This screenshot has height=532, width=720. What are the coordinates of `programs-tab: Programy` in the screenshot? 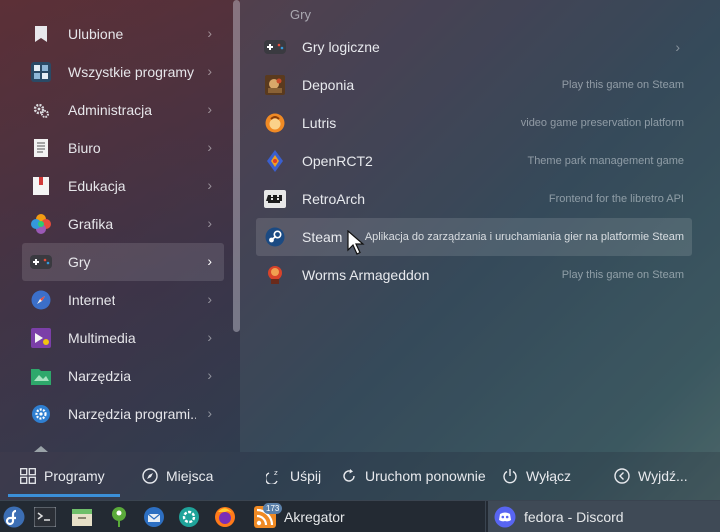 It's located at (62, 476).